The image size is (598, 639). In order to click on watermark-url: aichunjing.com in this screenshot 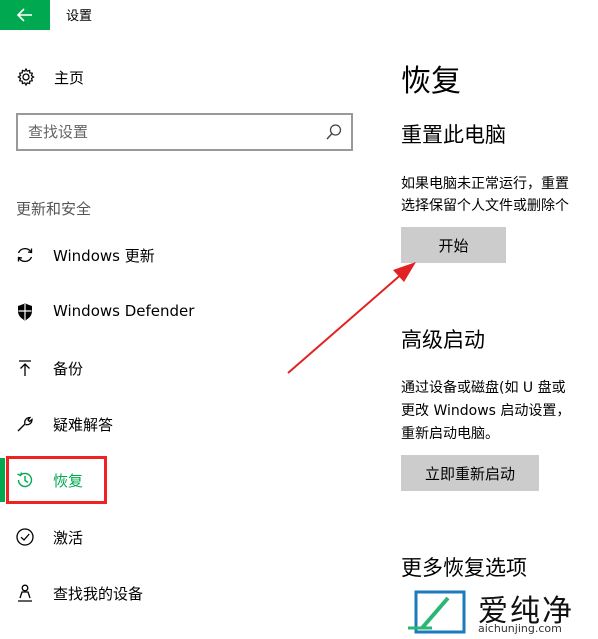, I will do `click(520, 628)`.